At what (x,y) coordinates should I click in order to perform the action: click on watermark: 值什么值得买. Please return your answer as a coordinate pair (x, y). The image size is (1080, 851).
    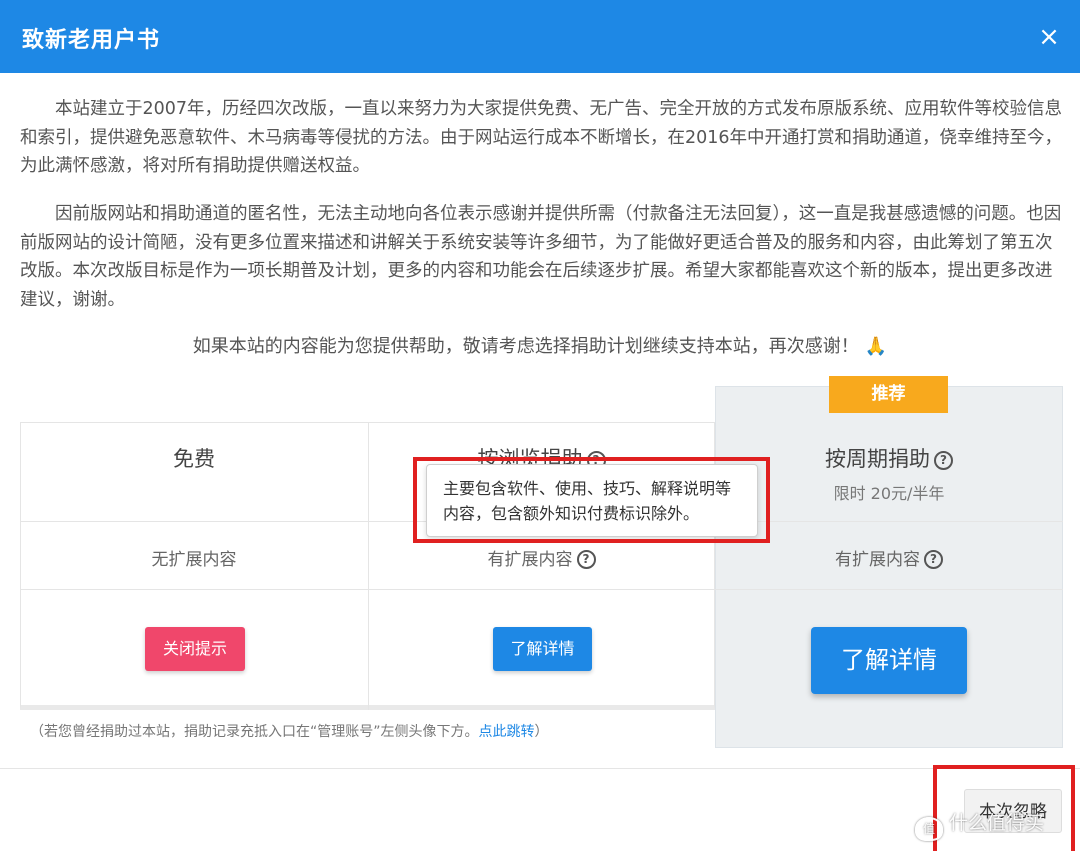
    Looking at the image, I should click on (979, 824).